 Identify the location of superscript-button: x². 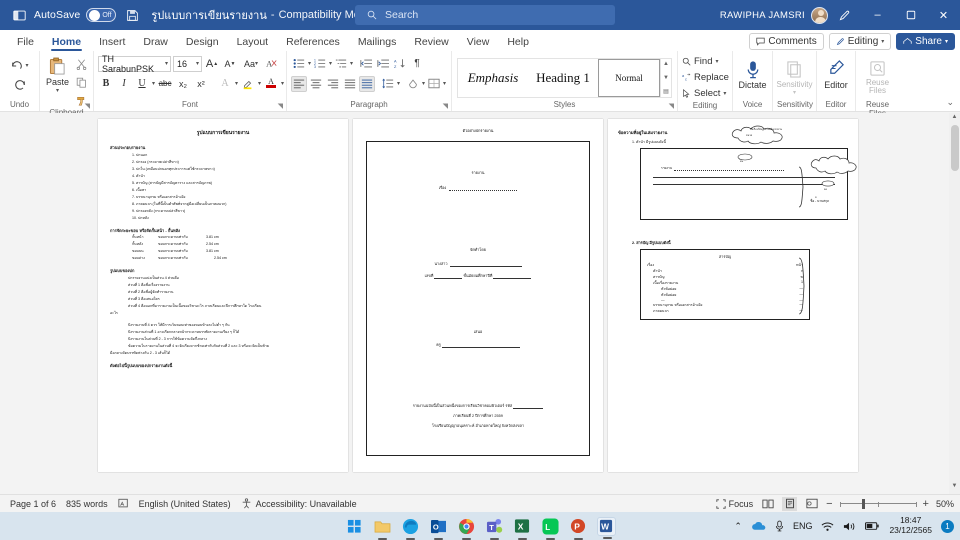
(201, 84).